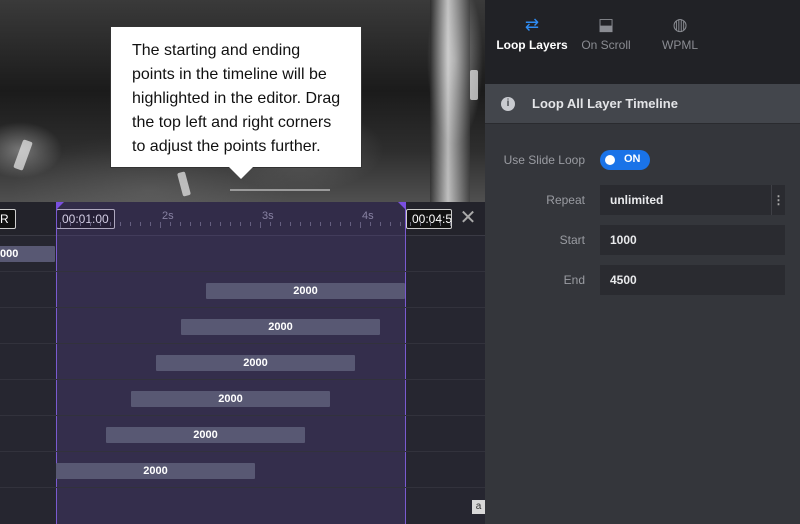  I want to click on panel-tabs: ⇄ Loop Layers ⬓ On Scroll ◍ WPML, so click(642, 42).